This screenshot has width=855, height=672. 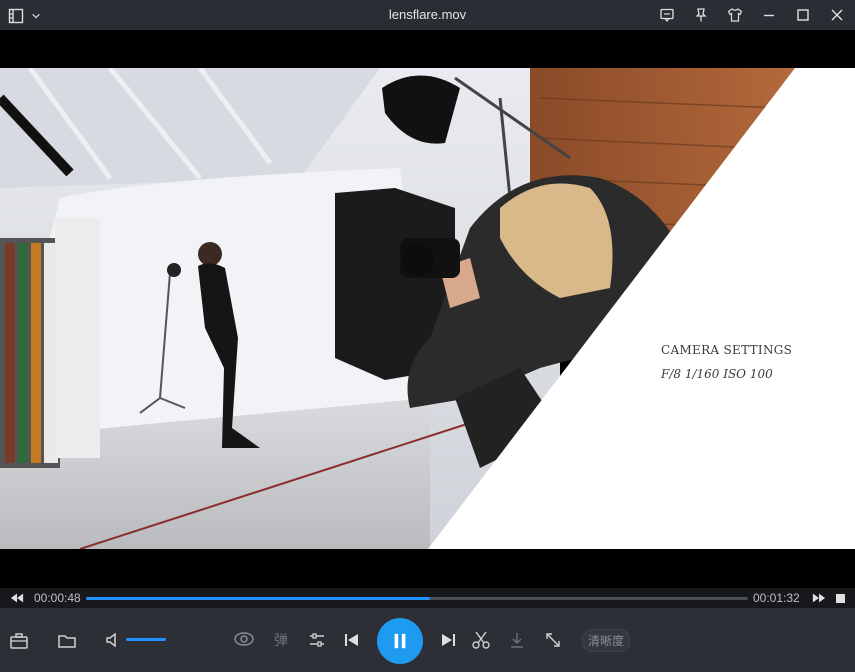 What do you see at coordinates (19, 641) in the screenshot?
I see `toolbox-icon` at bounding box center [19, 641].